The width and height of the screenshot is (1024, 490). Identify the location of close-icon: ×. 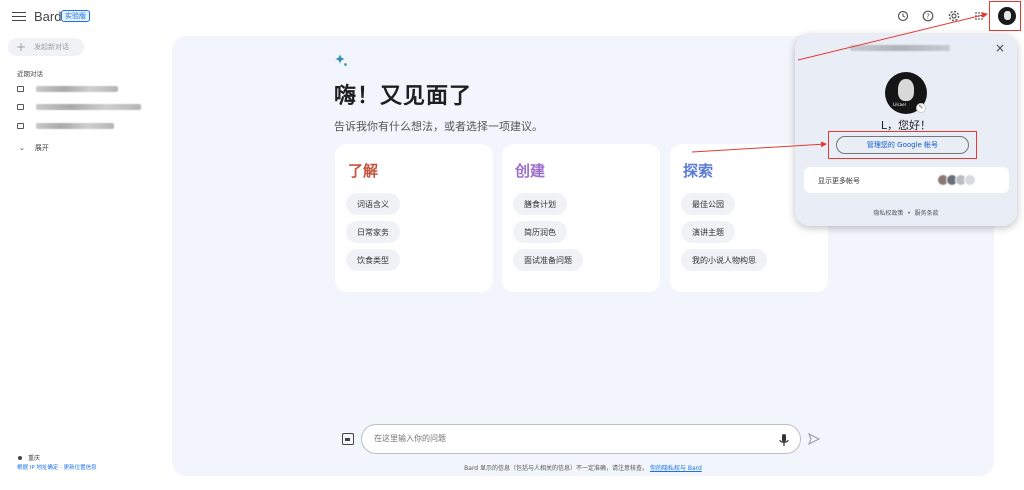
(1000, 48).